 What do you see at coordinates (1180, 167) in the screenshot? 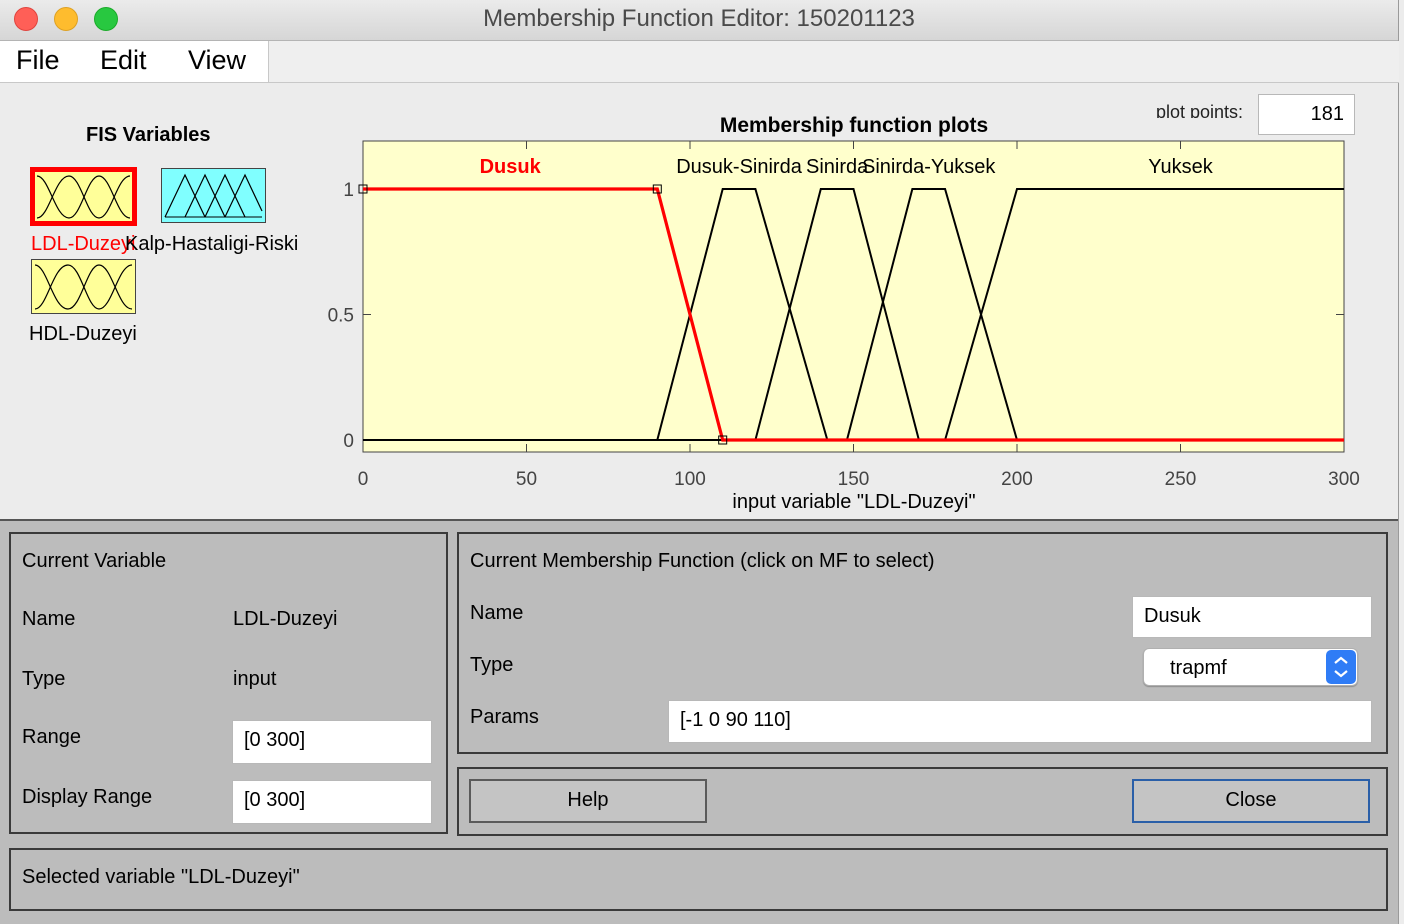
I see `mf-label-yuksek: Yuksek` at bounding box center [1180, 167].